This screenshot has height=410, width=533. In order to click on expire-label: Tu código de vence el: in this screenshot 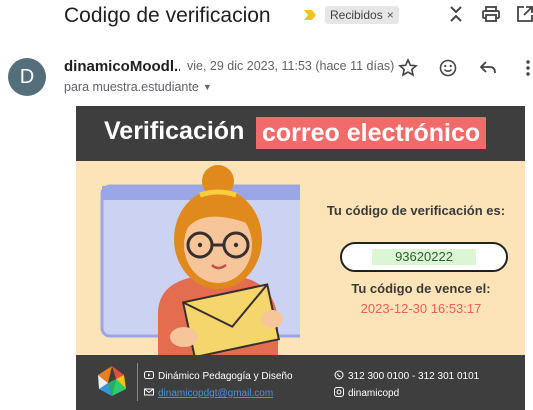, I will do `click(421, 288)`.